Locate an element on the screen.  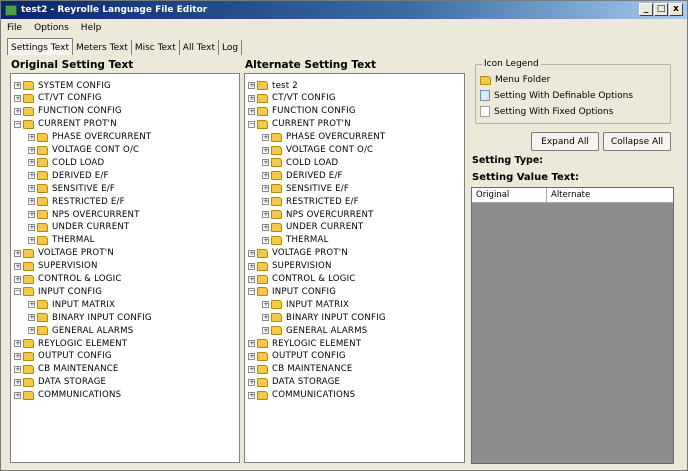
expand-all-button: Expand All is located at coordinates (565, 141).